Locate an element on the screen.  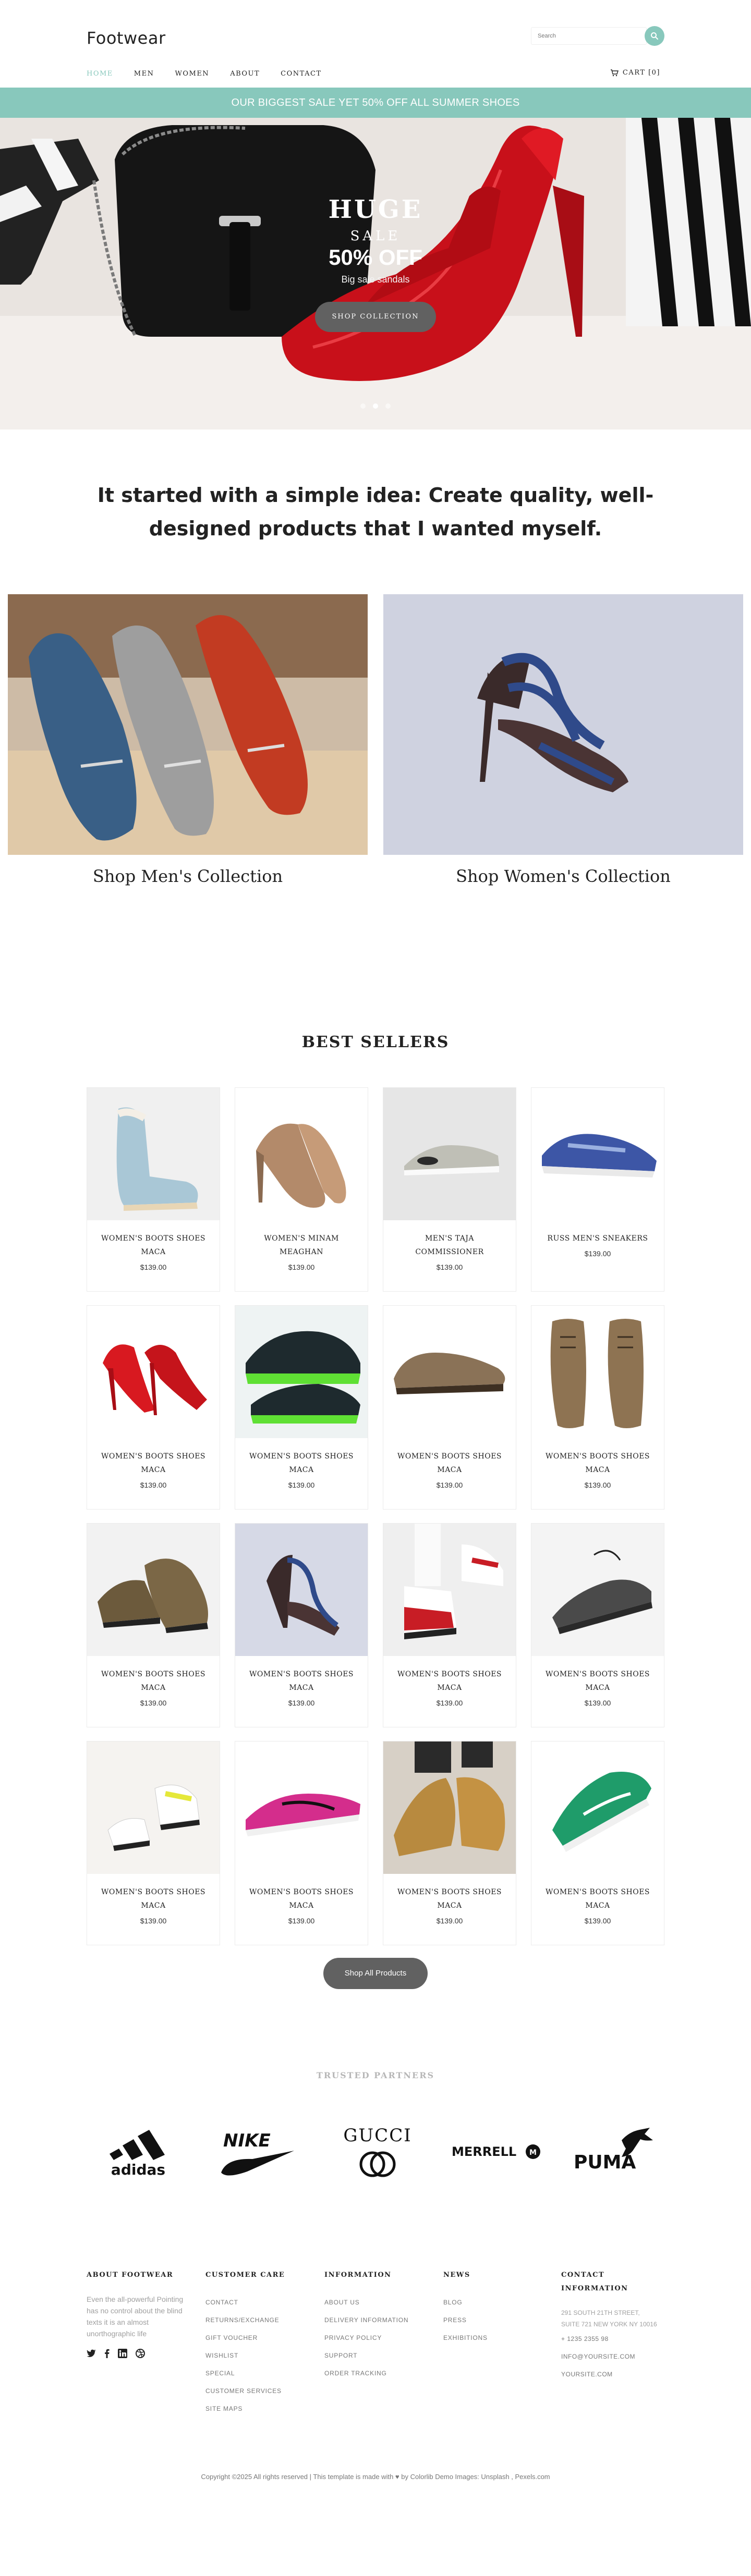
linkedin-icon is located at coordinates (123, 2353).